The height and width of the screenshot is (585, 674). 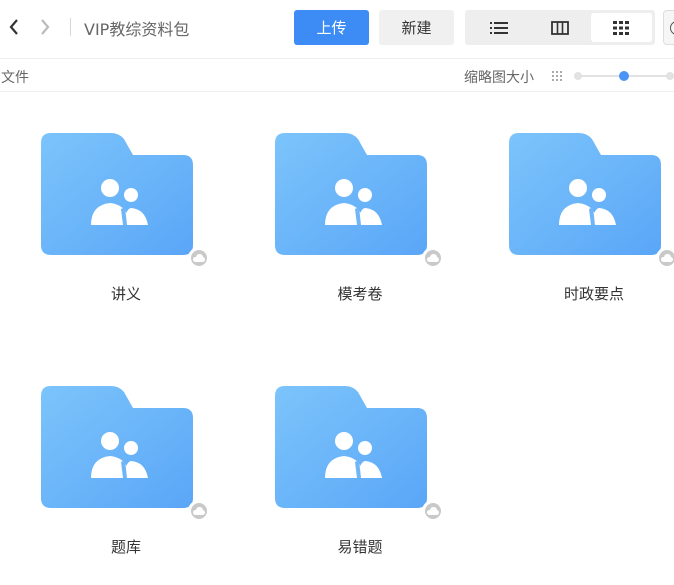 I want to click on slider-handle, so click(x=624, y=76).